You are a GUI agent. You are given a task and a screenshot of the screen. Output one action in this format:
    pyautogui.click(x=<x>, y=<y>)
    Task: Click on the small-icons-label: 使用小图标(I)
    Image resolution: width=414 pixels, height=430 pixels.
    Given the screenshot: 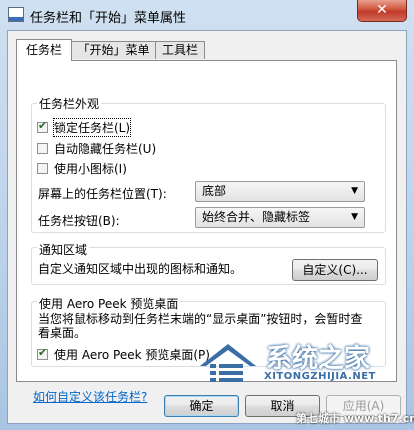 What is the action you would take?
    pyautogui.click(x=90, y=168)
    